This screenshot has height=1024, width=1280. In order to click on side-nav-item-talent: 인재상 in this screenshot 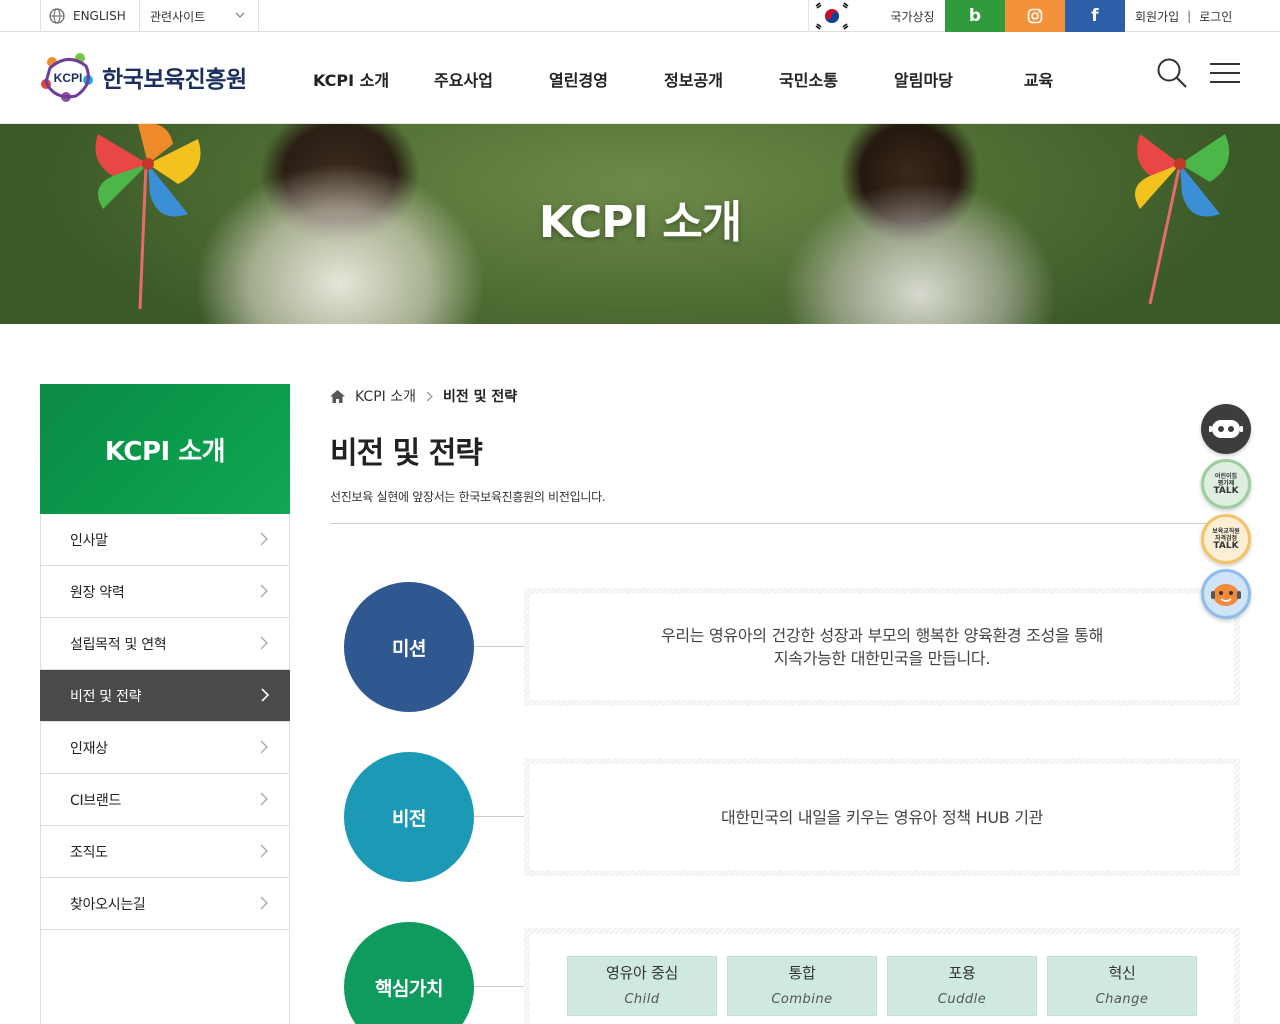, I will do `click(165, 748)`.